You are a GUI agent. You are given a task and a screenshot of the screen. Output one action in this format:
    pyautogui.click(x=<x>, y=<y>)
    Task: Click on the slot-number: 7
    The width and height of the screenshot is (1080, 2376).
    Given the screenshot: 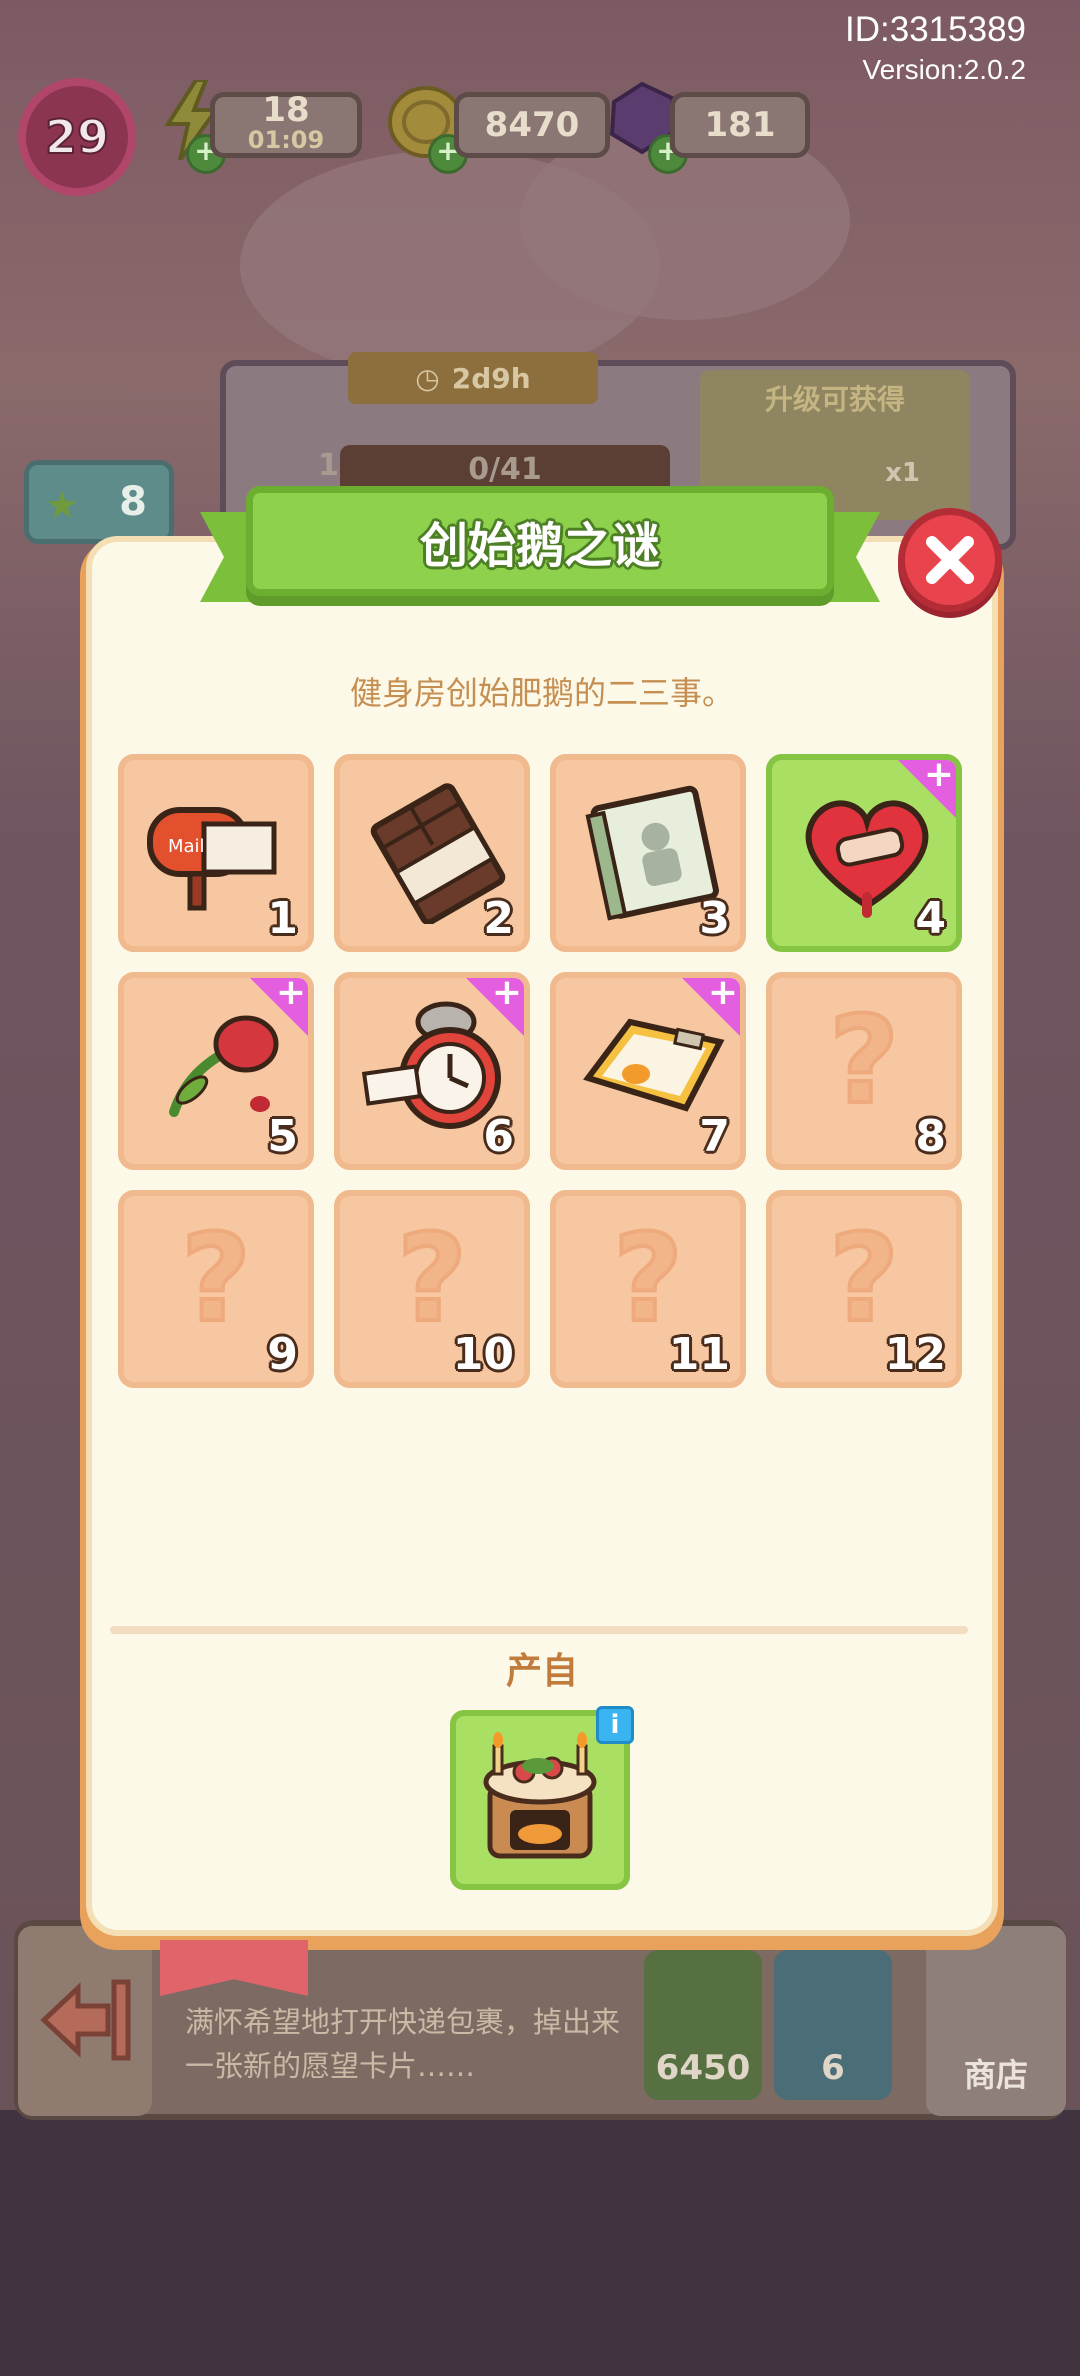 What is the action you would take?
    pyautogui.click(x=714, y=1136)
    